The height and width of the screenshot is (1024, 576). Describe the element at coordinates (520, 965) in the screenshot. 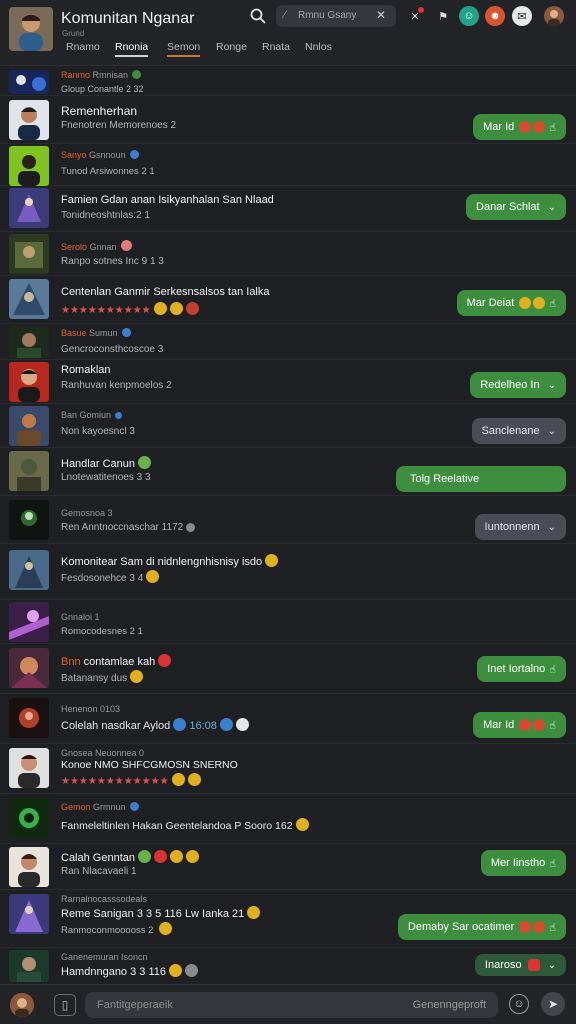

I see `action-button: Inaroso ⌄` at that location.